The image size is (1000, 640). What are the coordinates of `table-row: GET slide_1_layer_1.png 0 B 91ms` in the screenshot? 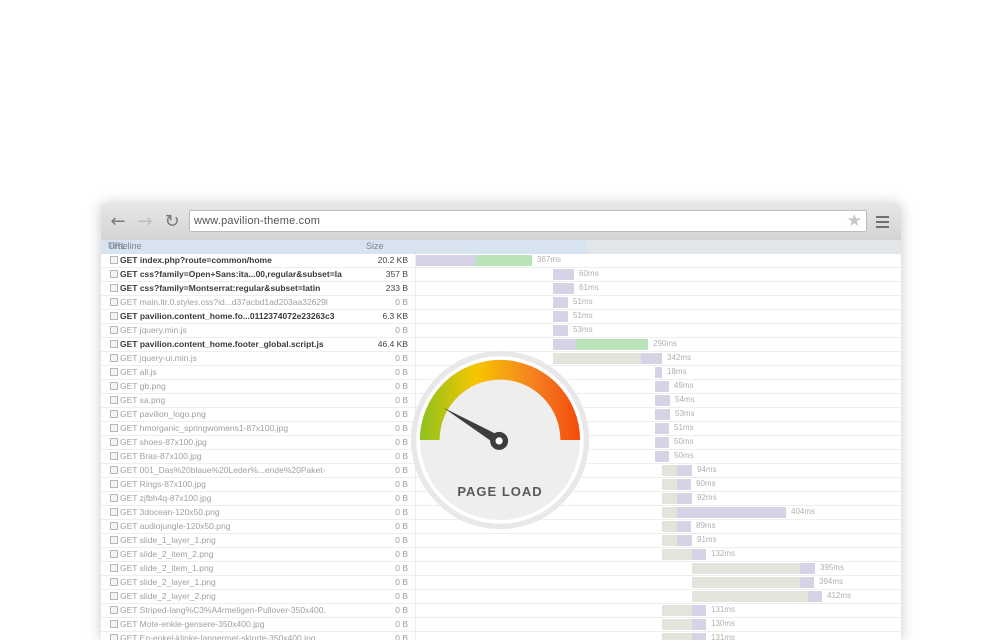 It's located at (501, 541).